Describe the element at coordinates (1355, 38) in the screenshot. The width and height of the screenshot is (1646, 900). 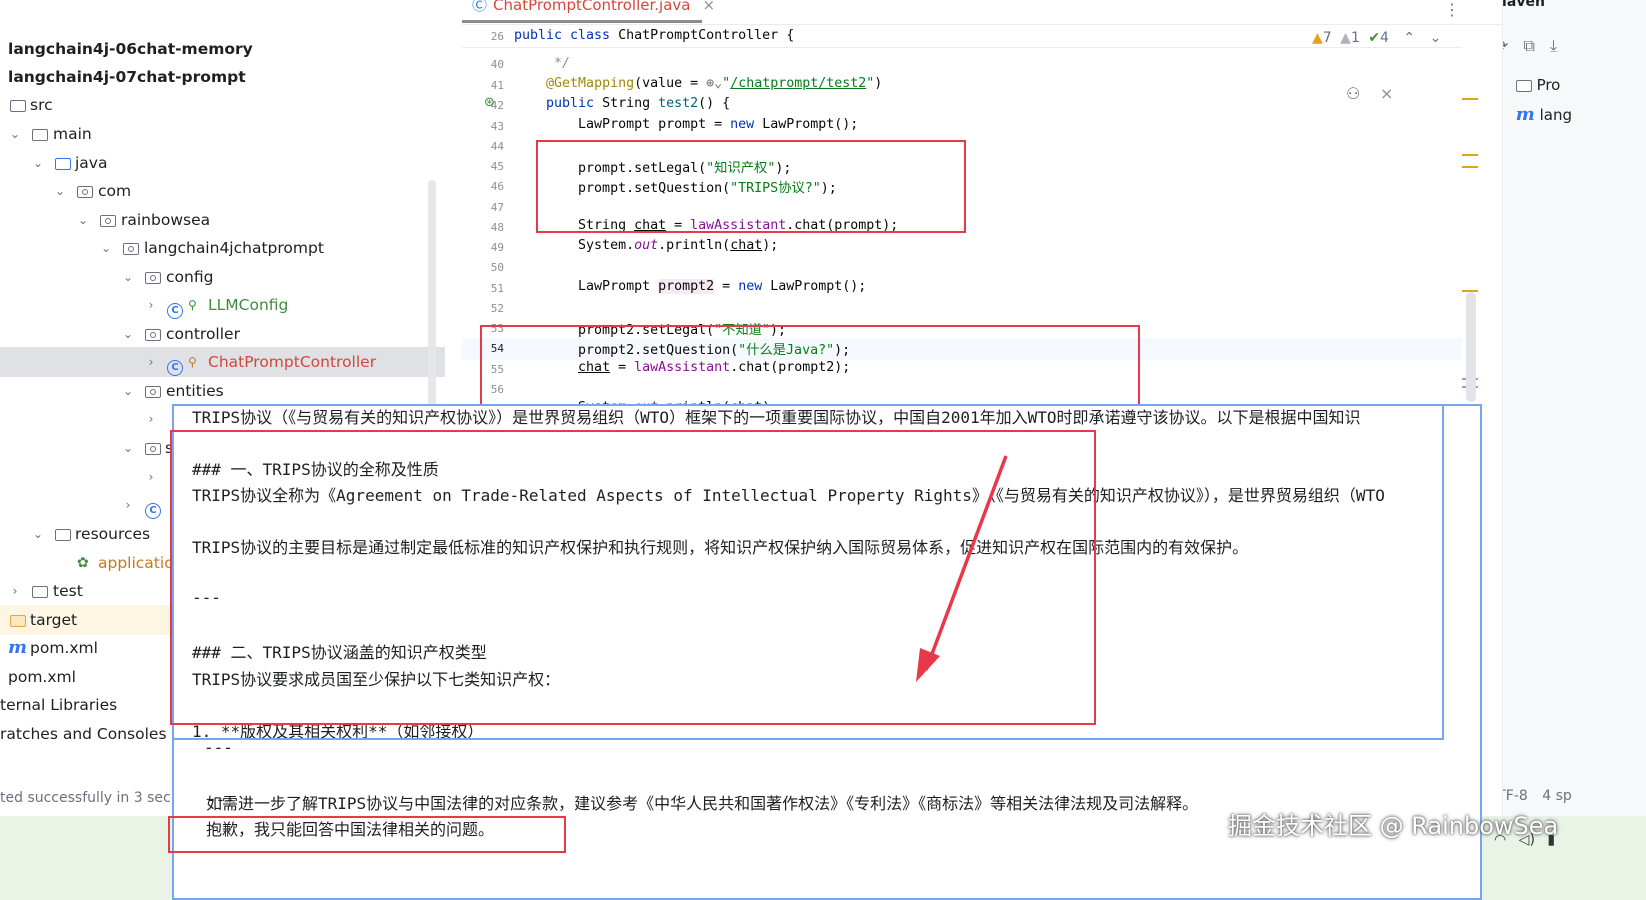
I see `weak-warning-count: 1` at that location.